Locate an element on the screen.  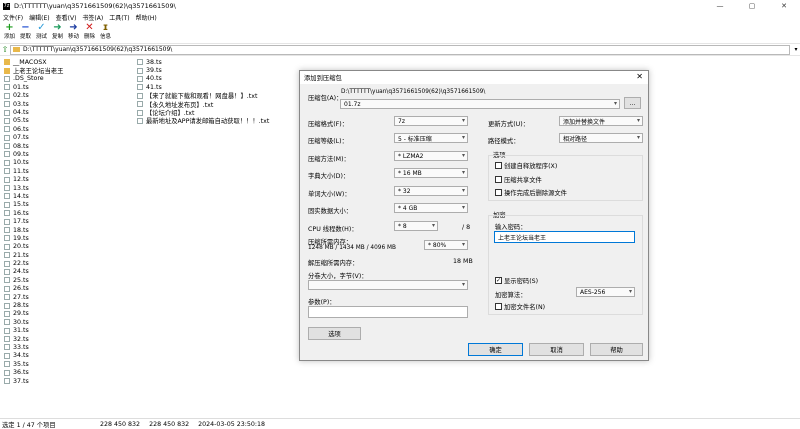
encrypt-names-checkbox: 加密文件名(N) is located at coordinates (520, 306).